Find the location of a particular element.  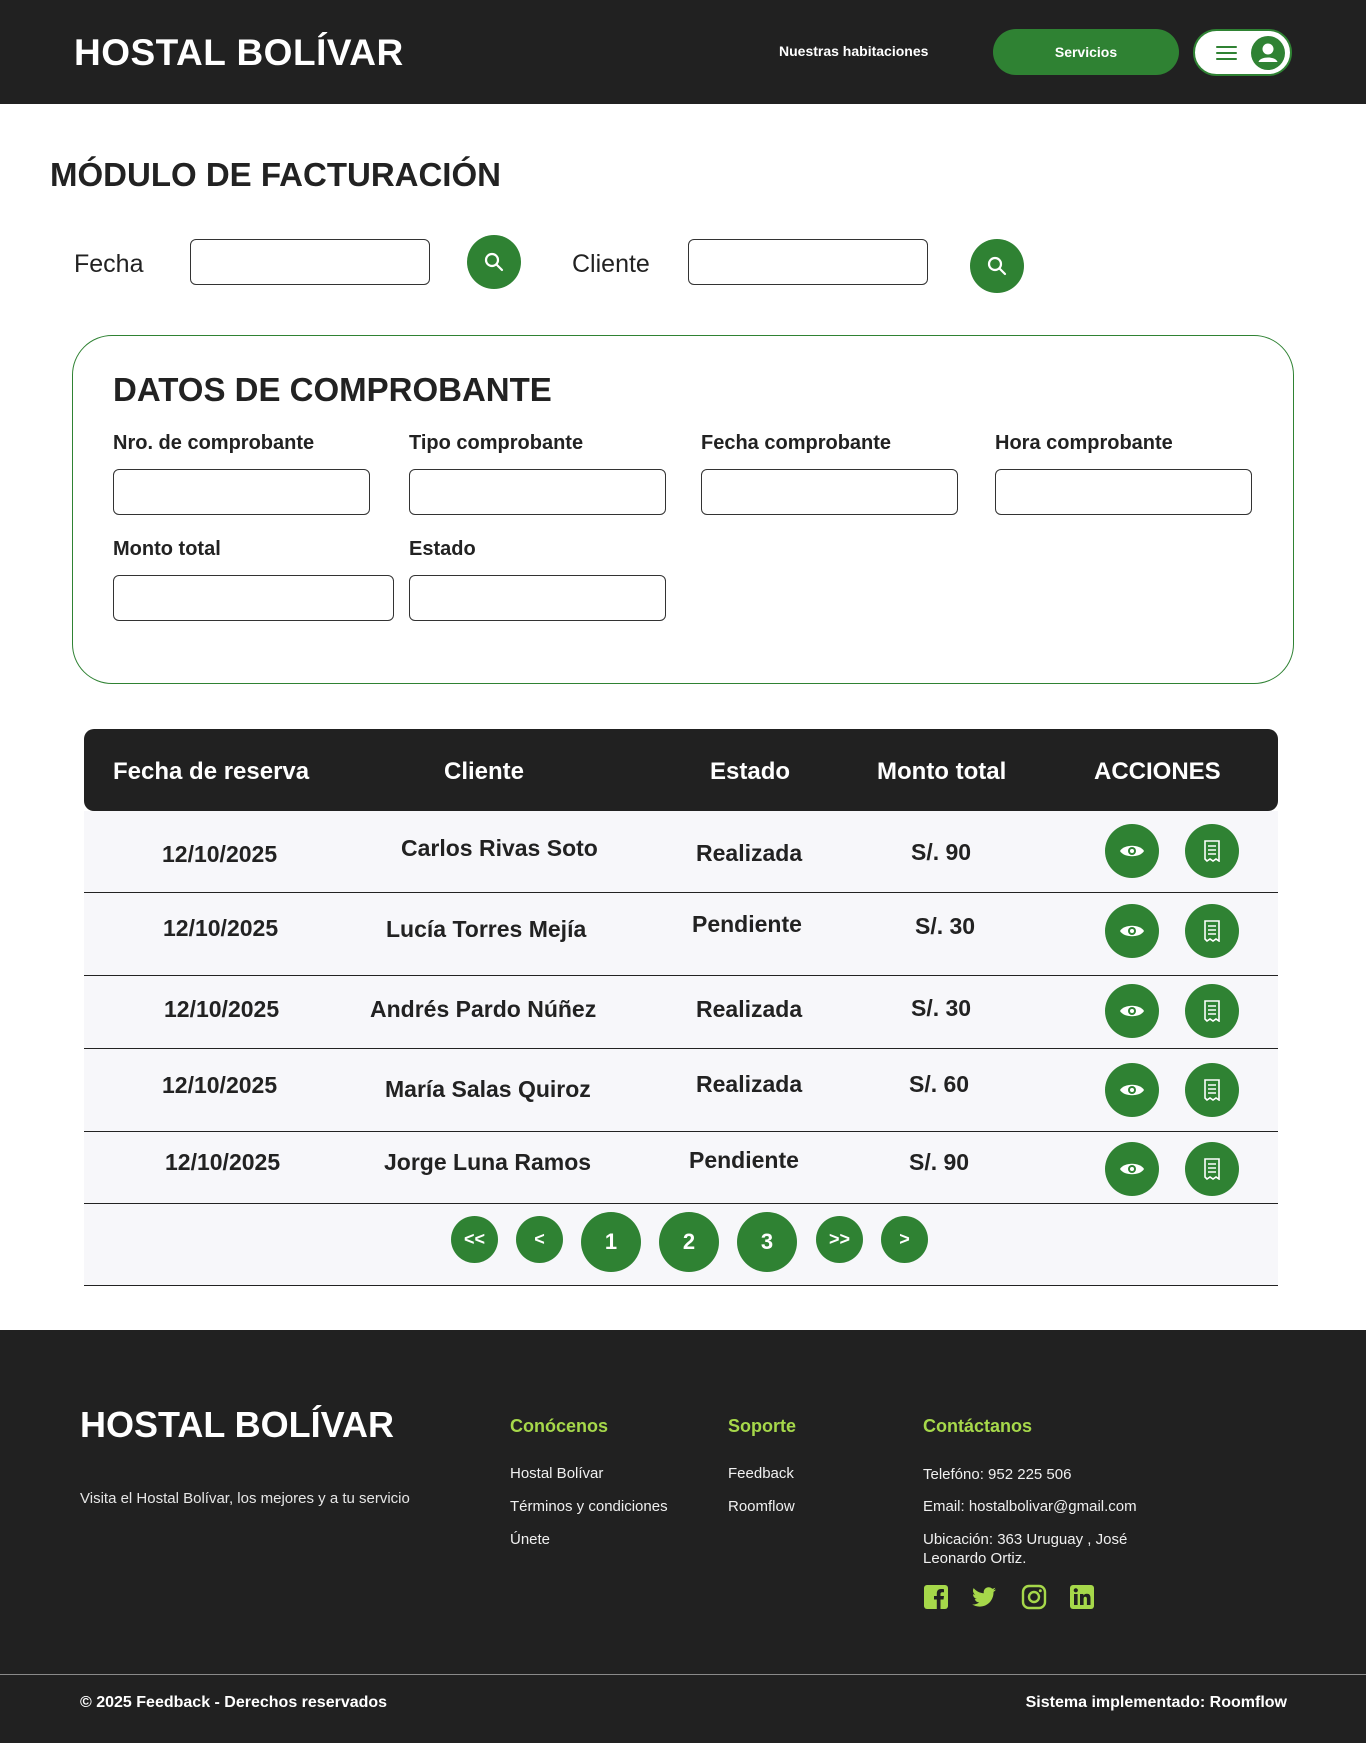

row-client: Jorge Luna Ramos is located at coordinates (488, 1162).